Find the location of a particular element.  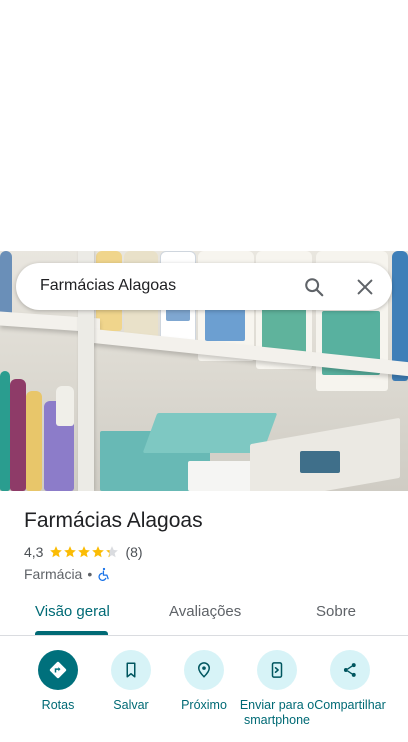

send-to-phone-icon is located at coordinates (277, 670).